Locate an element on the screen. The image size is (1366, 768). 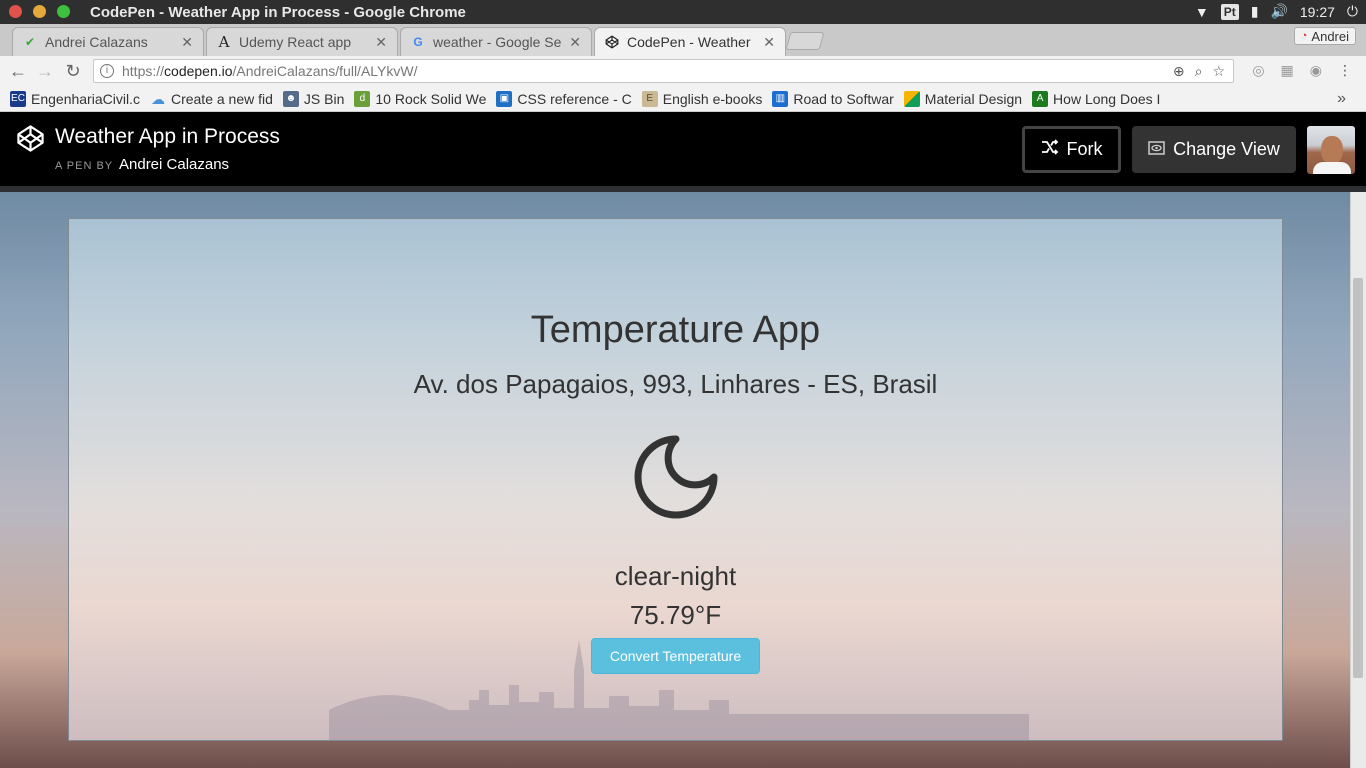
extension-icon: ◉ is located at coordinates (1316, 70).